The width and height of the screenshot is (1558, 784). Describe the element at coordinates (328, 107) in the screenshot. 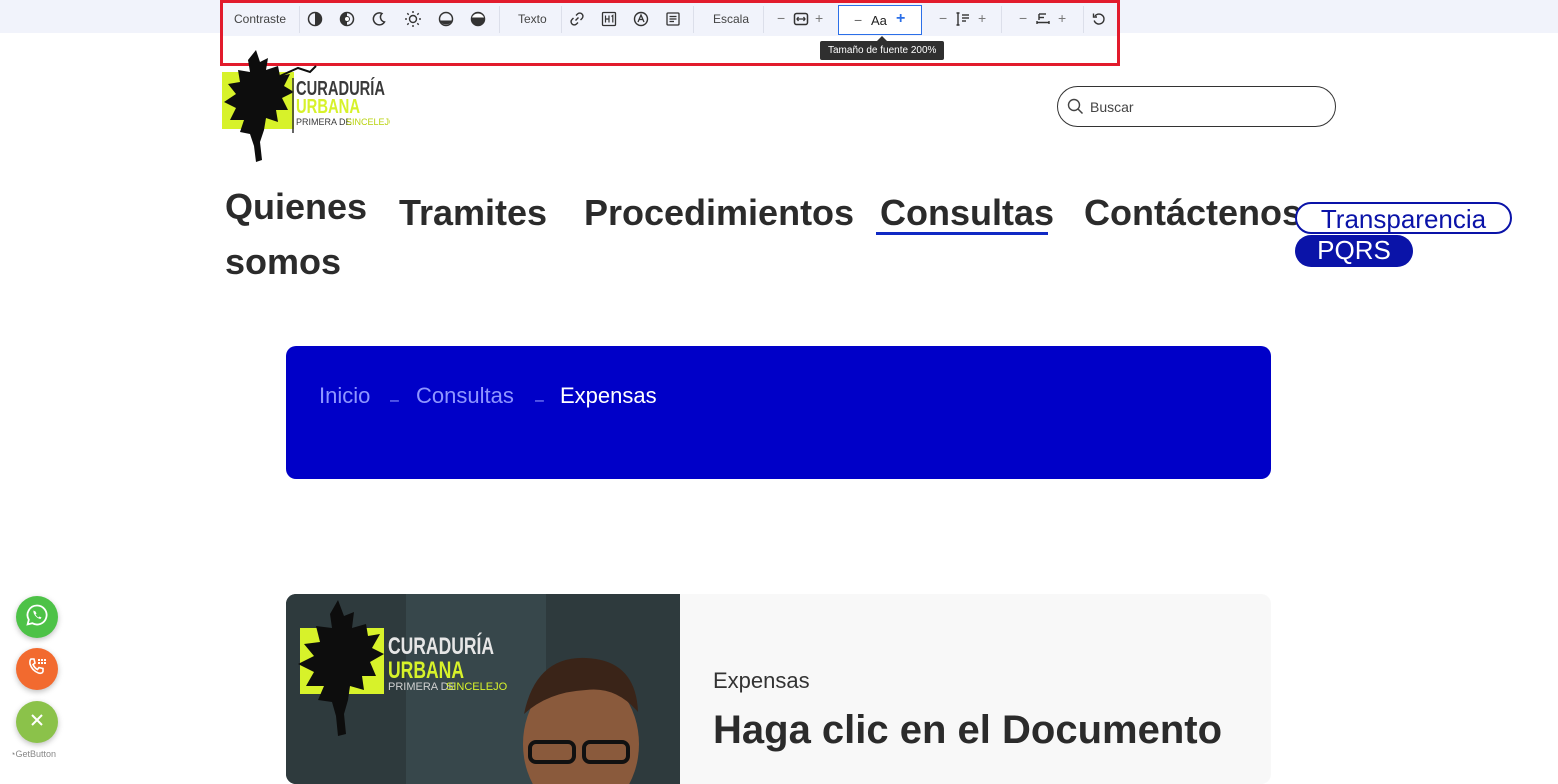

I see `logo-title-line2: URBANA` at that location.